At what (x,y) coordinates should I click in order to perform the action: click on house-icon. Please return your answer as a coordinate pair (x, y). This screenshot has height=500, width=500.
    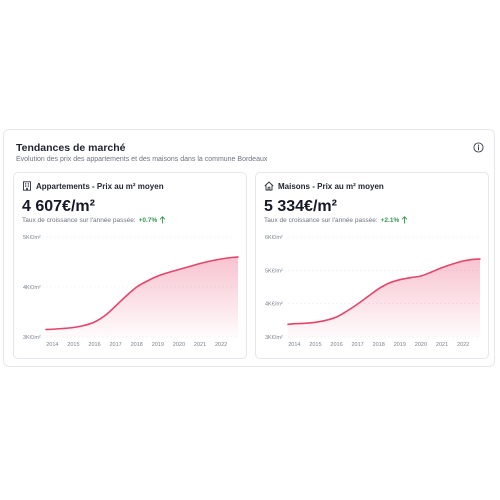
    Looking at the image, I should click on (269, 186).